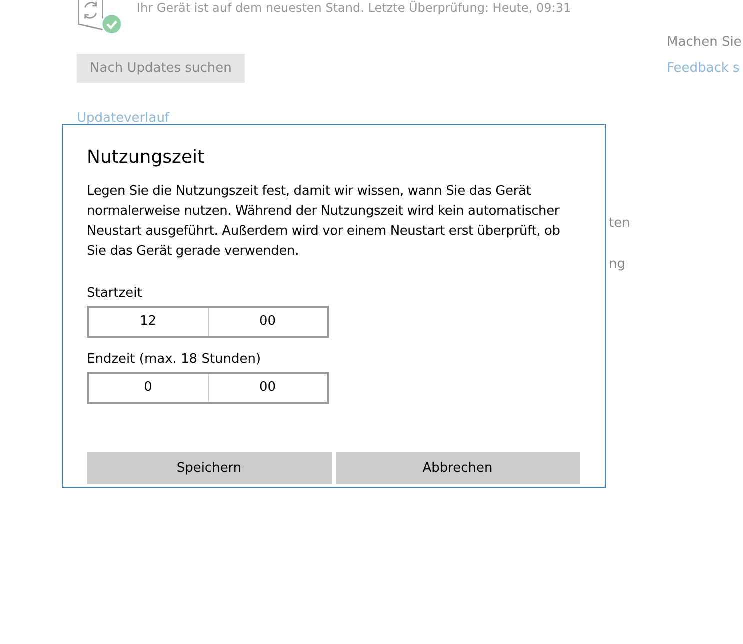 The height and width of the screenshot is (644, 743). I want to click on dialog-title: Nutzungszeit, so click(146, 157).